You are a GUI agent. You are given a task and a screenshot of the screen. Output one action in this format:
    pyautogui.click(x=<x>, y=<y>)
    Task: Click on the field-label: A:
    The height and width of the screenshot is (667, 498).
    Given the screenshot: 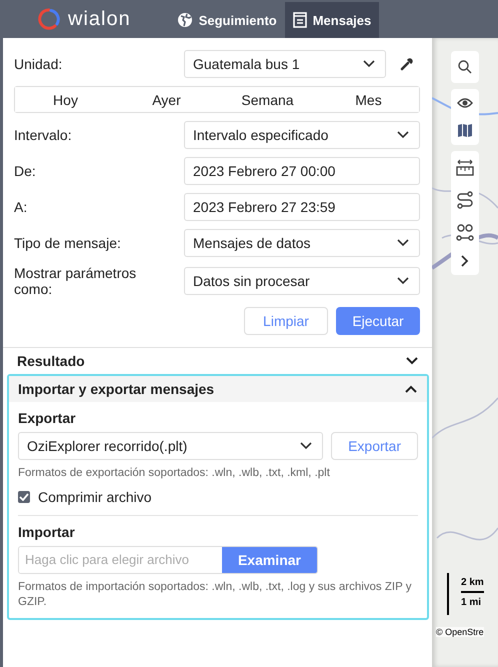 What is the action you would take?
    pyautogui.click(x=21, y=207)
    